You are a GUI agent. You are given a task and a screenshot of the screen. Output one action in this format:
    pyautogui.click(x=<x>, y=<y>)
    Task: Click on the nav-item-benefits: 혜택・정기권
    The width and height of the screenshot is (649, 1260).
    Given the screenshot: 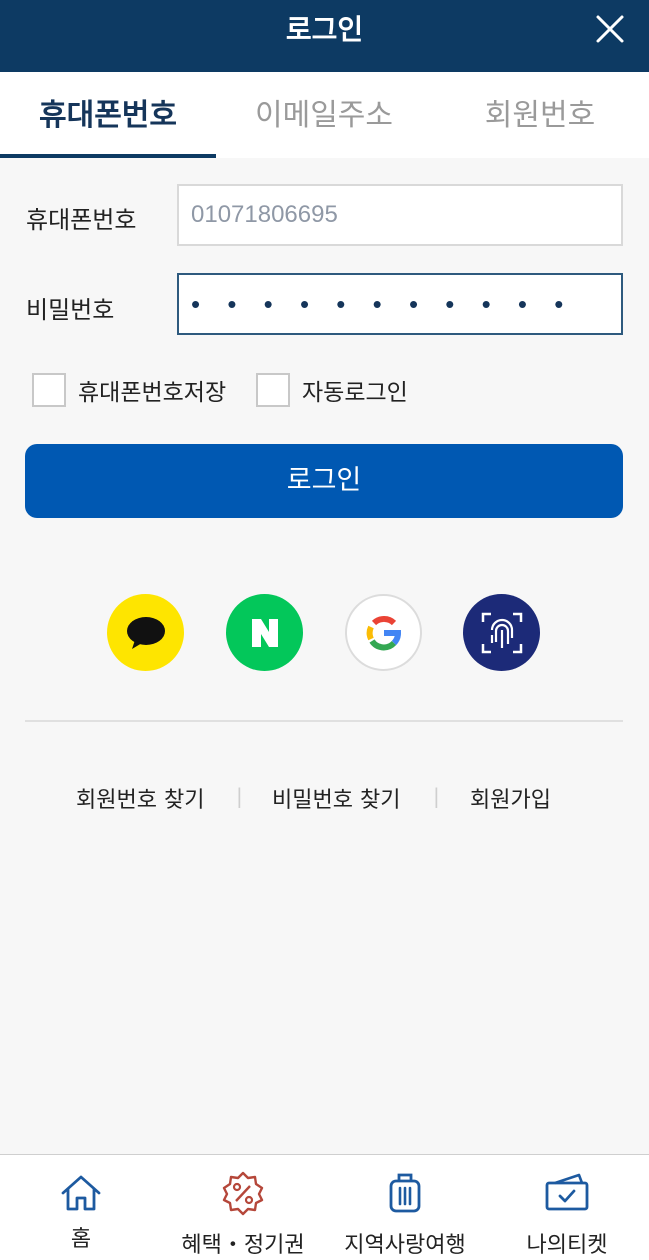 What is the action you would take?
    pyautogui.click(x=243, y=1207)
    